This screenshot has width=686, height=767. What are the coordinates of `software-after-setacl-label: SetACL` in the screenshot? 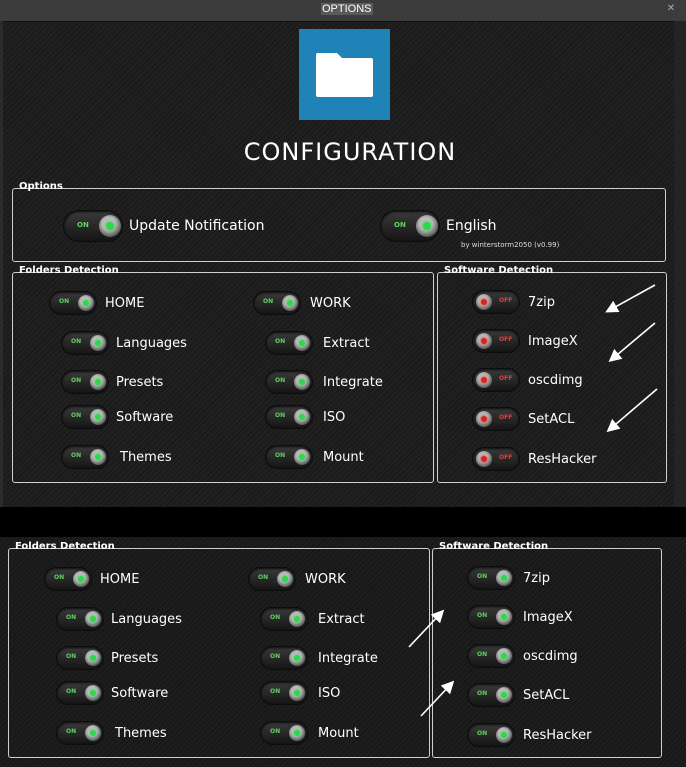 It's located at (546, 695).